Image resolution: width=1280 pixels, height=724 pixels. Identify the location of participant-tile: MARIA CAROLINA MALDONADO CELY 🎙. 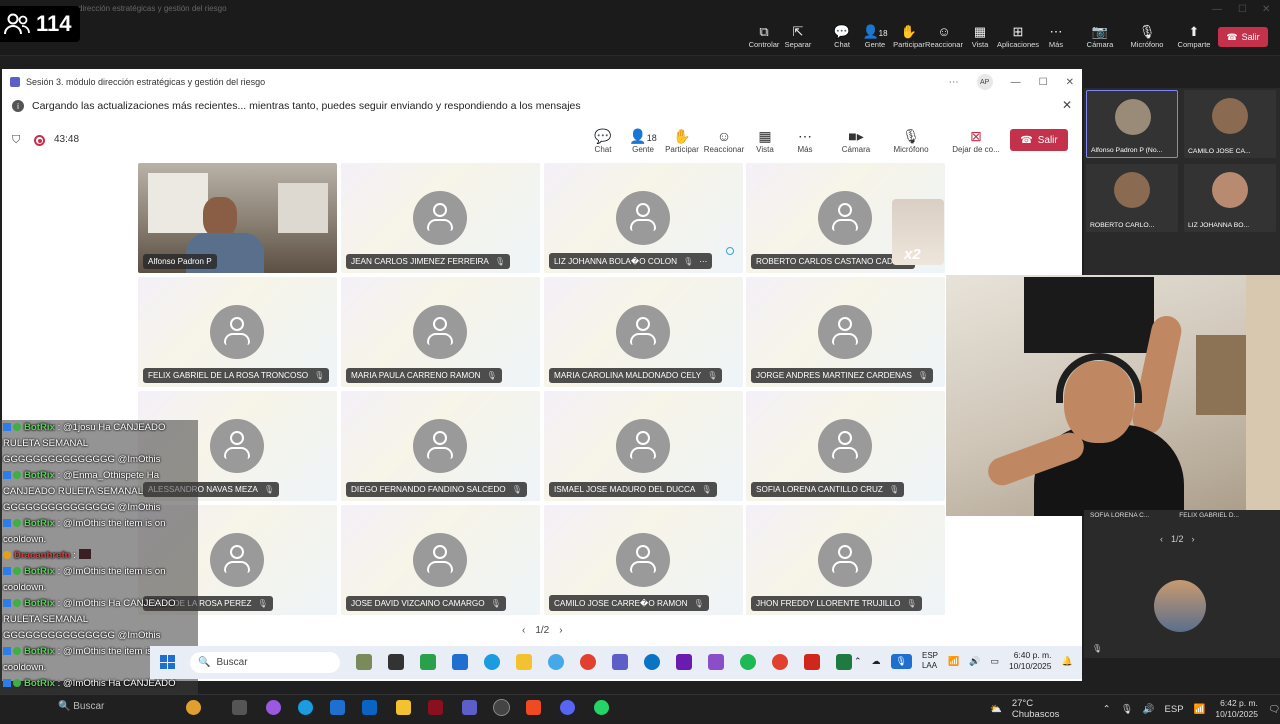
(643, 332).